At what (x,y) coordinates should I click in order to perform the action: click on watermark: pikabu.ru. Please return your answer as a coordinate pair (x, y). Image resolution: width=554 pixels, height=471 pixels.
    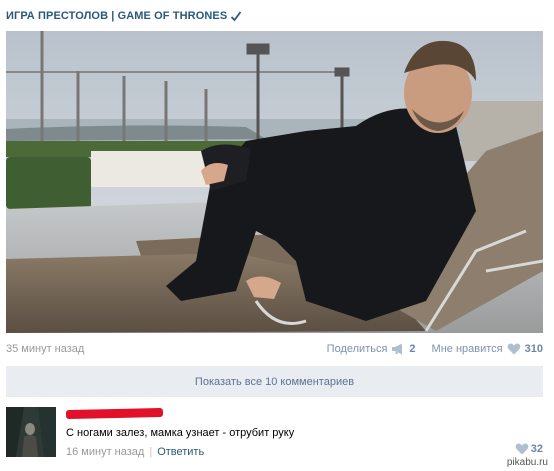
    Looking at the image, I should click on (527, 462).